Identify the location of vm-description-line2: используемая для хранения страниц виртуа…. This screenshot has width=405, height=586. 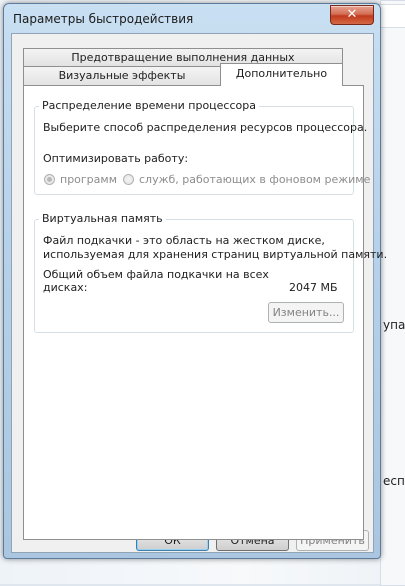
(215, 254).